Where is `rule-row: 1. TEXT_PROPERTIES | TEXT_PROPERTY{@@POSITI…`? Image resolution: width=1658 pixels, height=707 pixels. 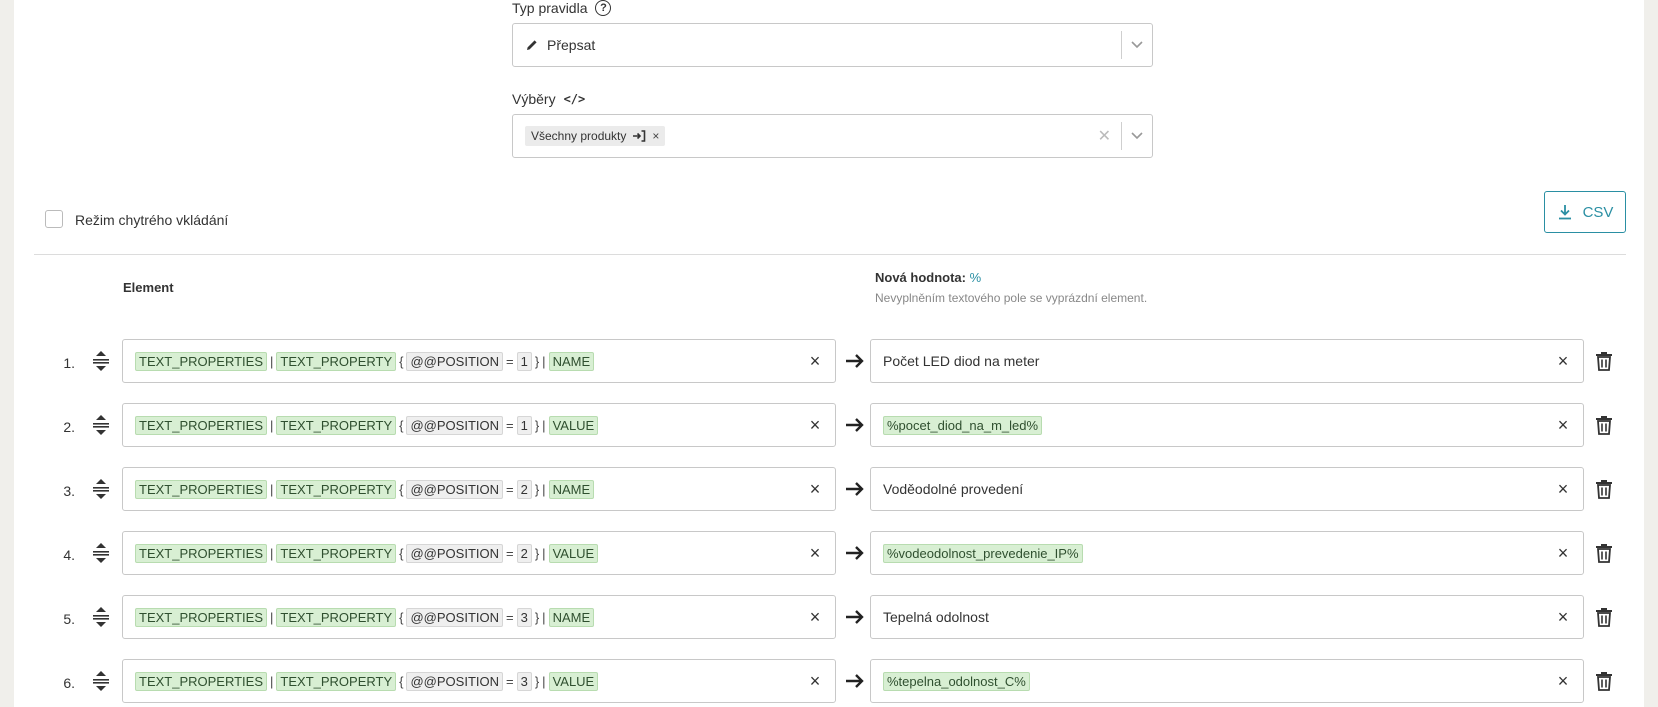
rule-row: 1. TEXT_PROPERTIES | TEXT_PROPERTY{@@POSITI… is located at coordinates (829, 361).